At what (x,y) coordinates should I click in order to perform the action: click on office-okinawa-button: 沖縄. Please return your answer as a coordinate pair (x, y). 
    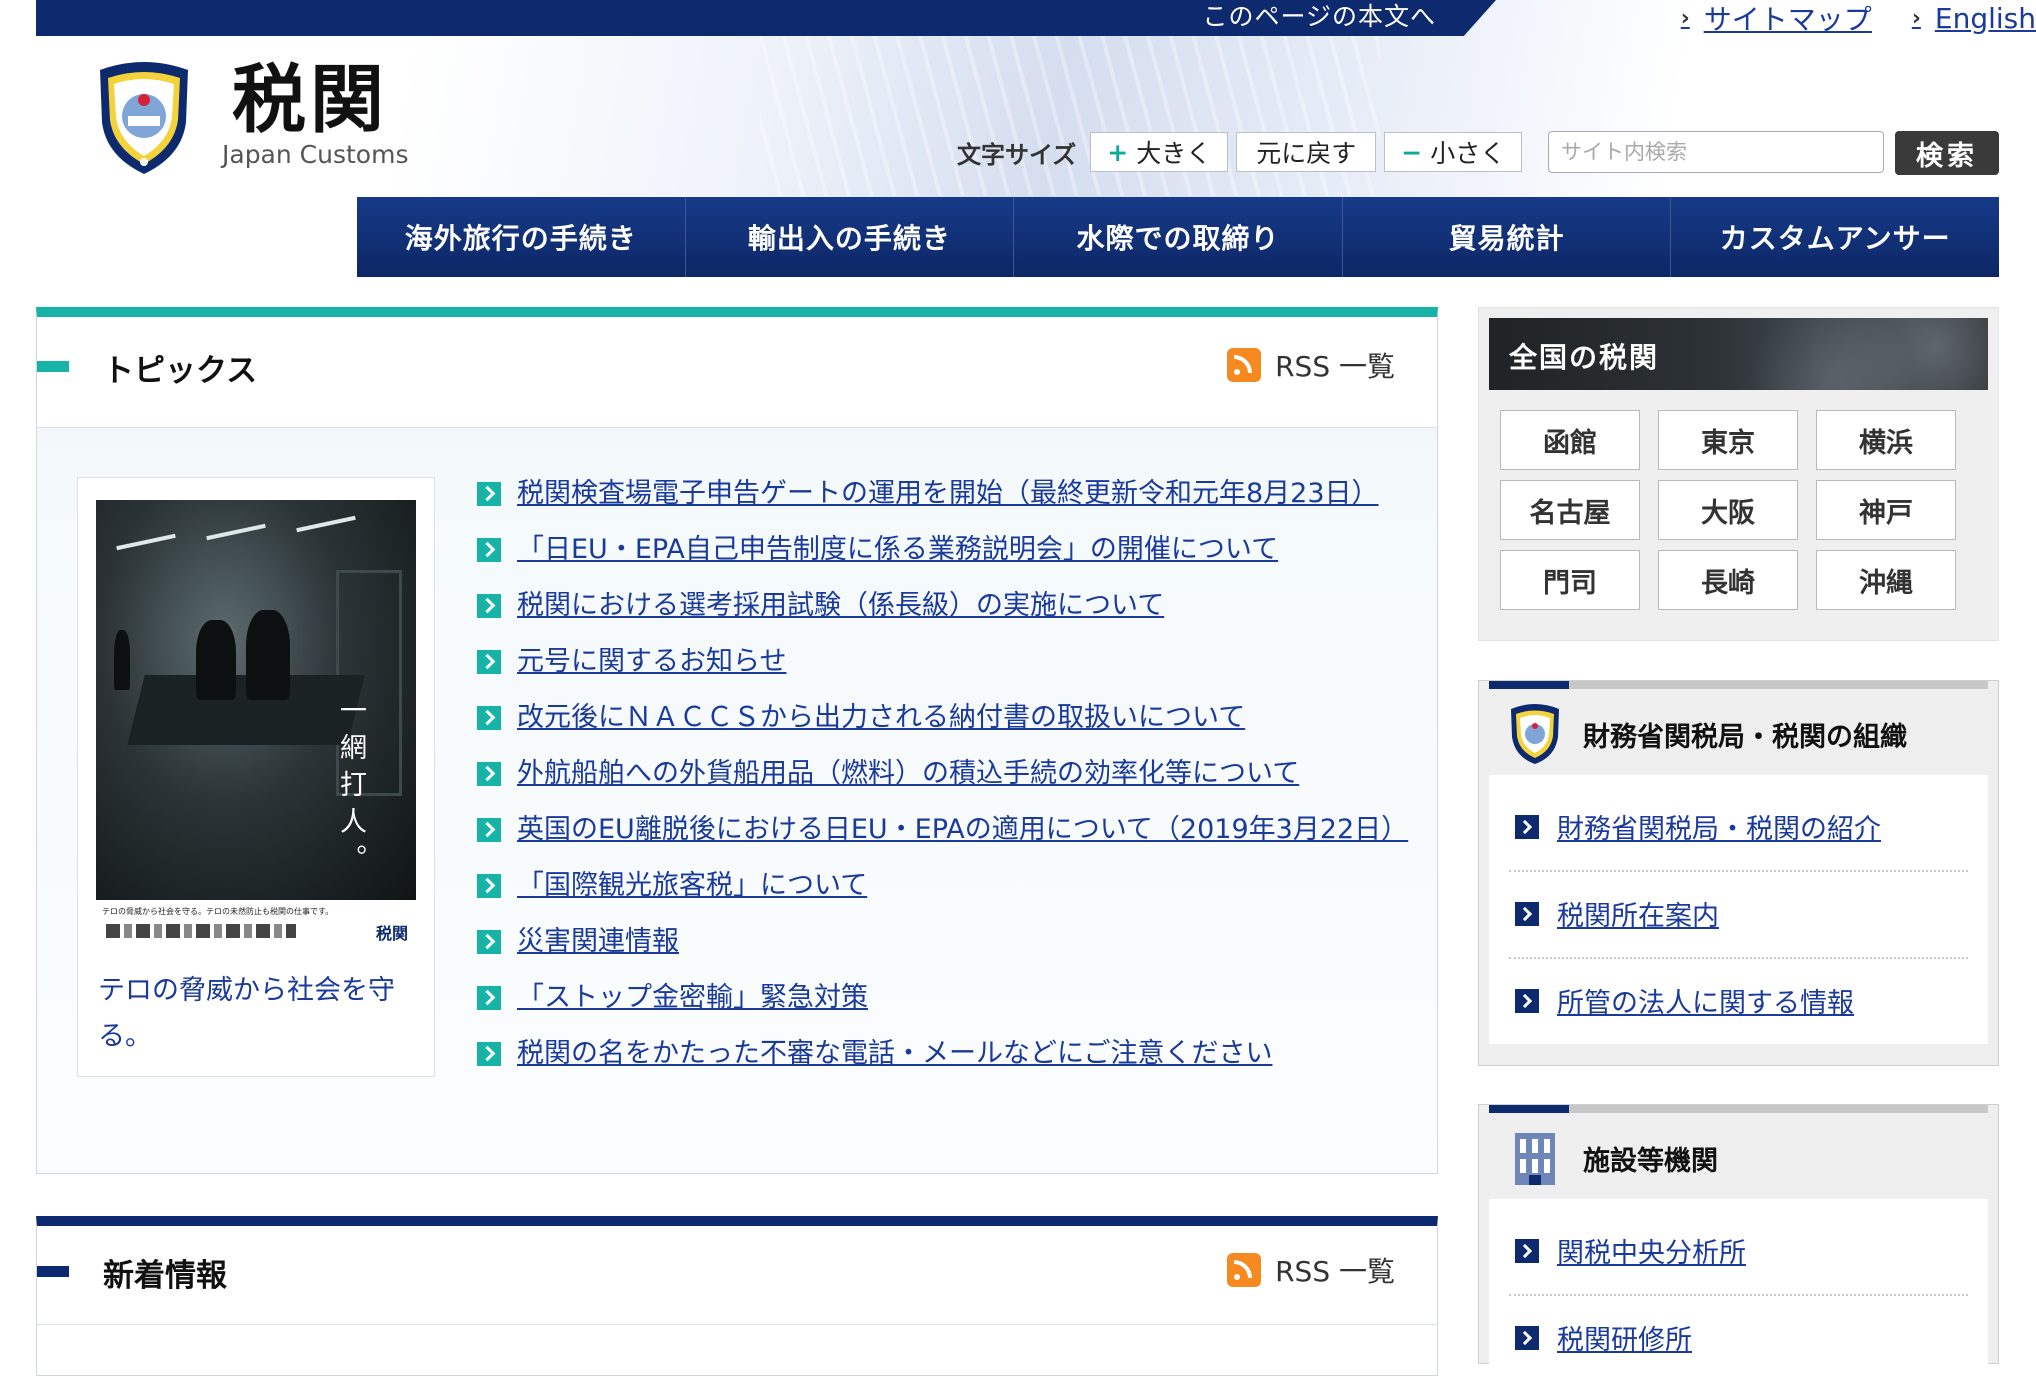
    Looking at the image, I should click on (1886, 580).